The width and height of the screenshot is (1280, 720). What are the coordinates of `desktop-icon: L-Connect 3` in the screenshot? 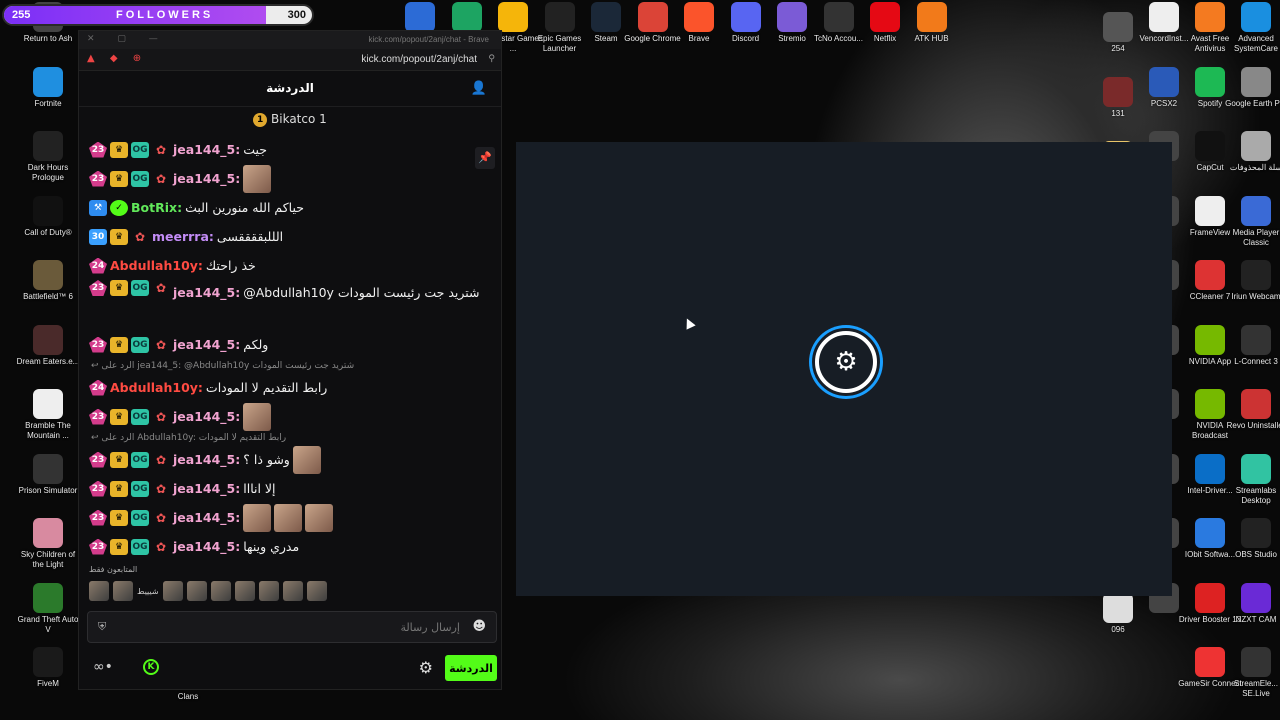 It's located at (1252, 345).